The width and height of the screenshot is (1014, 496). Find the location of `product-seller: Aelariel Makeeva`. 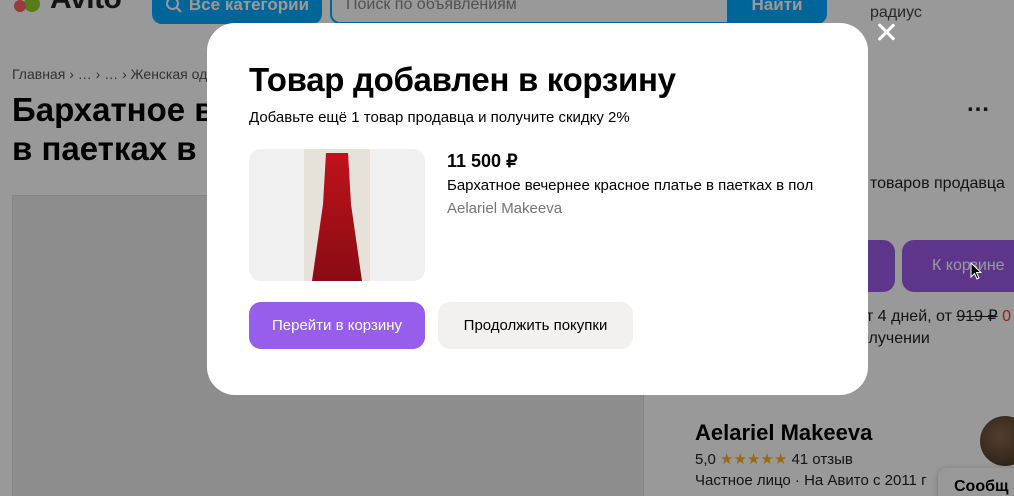

product-seller: Aelariel Makeeva is located at coordinates (505, 208).